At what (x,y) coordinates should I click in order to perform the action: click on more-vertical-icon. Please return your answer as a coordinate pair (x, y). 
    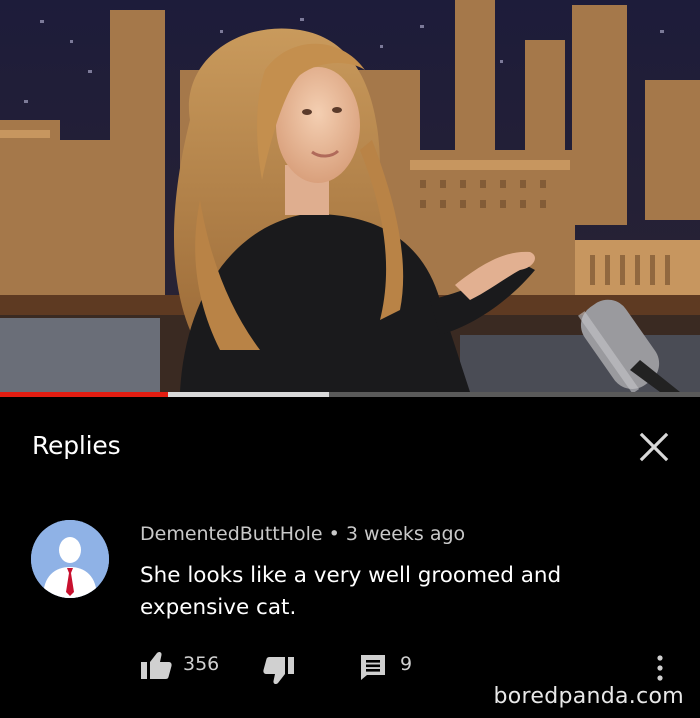
    Looking at the image, I should click on (660, 668).